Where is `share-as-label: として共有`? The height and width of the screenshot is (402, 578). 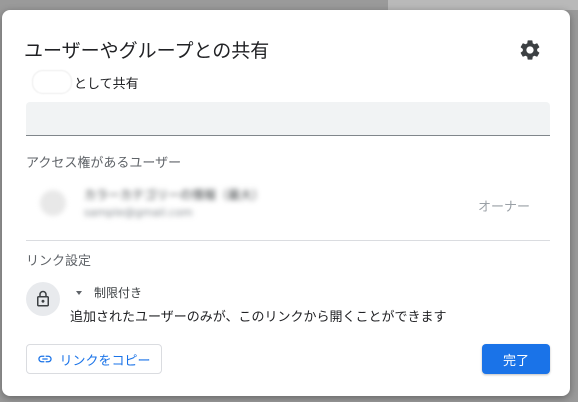 share-as-label: として共有 is located at coordinates (106, 84).